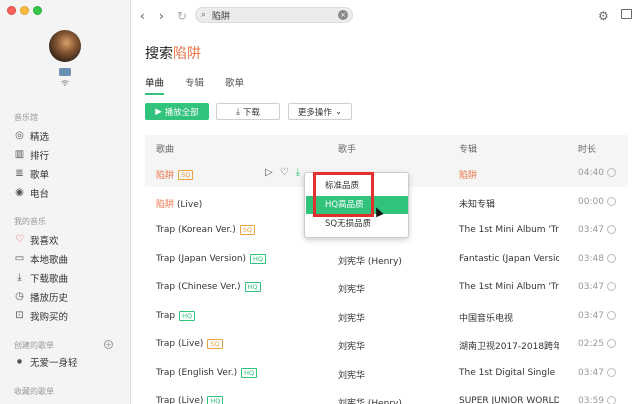  Describe the element at coordinates (34, 391) in the screenshot. I see `section-collected-playlists: 收藏的歌单` at that location.